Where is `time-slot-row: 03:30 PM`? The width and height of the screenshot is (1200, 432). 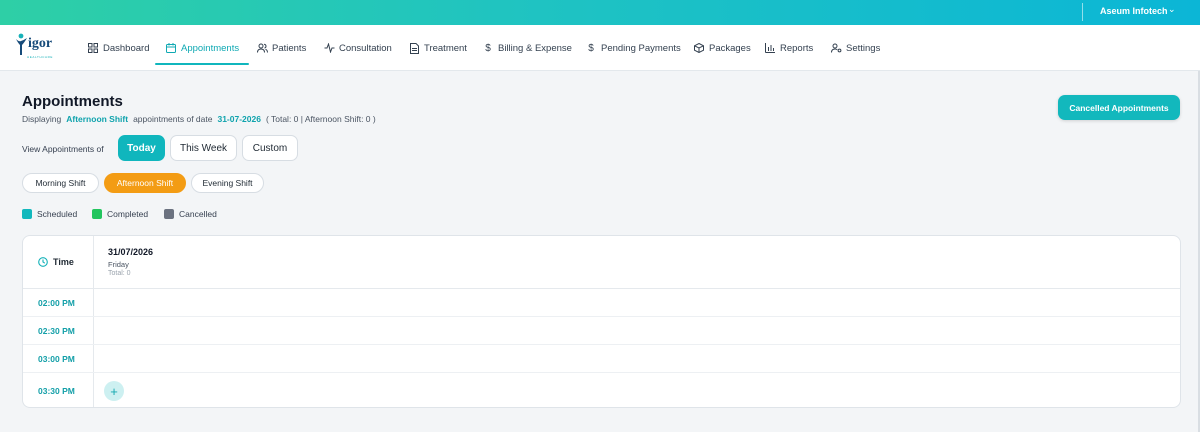 time-slot-row: 03:30 PM is located at coordinates (601, 390).